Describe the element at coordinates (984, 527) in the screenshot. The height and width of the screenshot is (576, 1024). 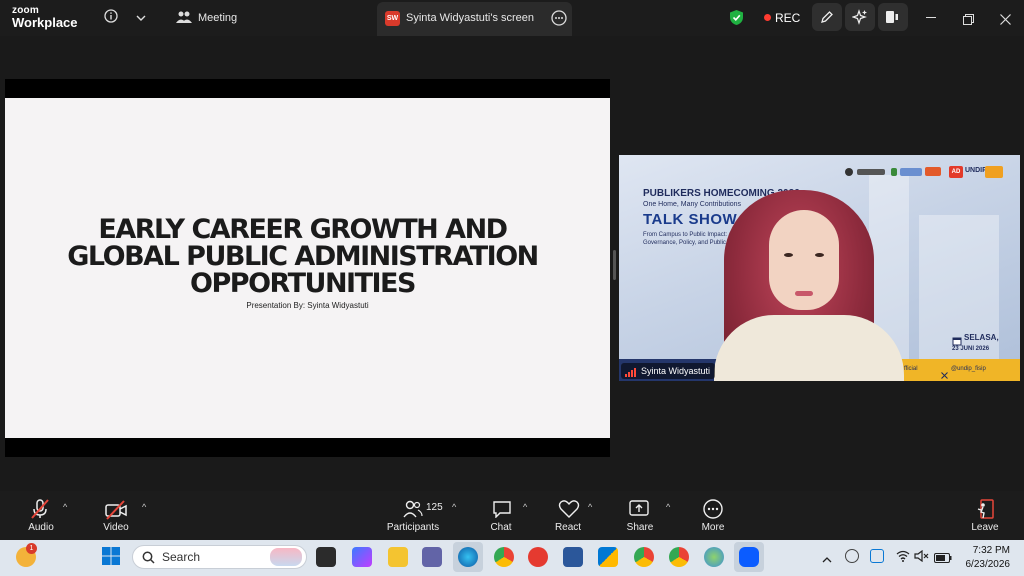
I see `leave-label: Leave` at that location.